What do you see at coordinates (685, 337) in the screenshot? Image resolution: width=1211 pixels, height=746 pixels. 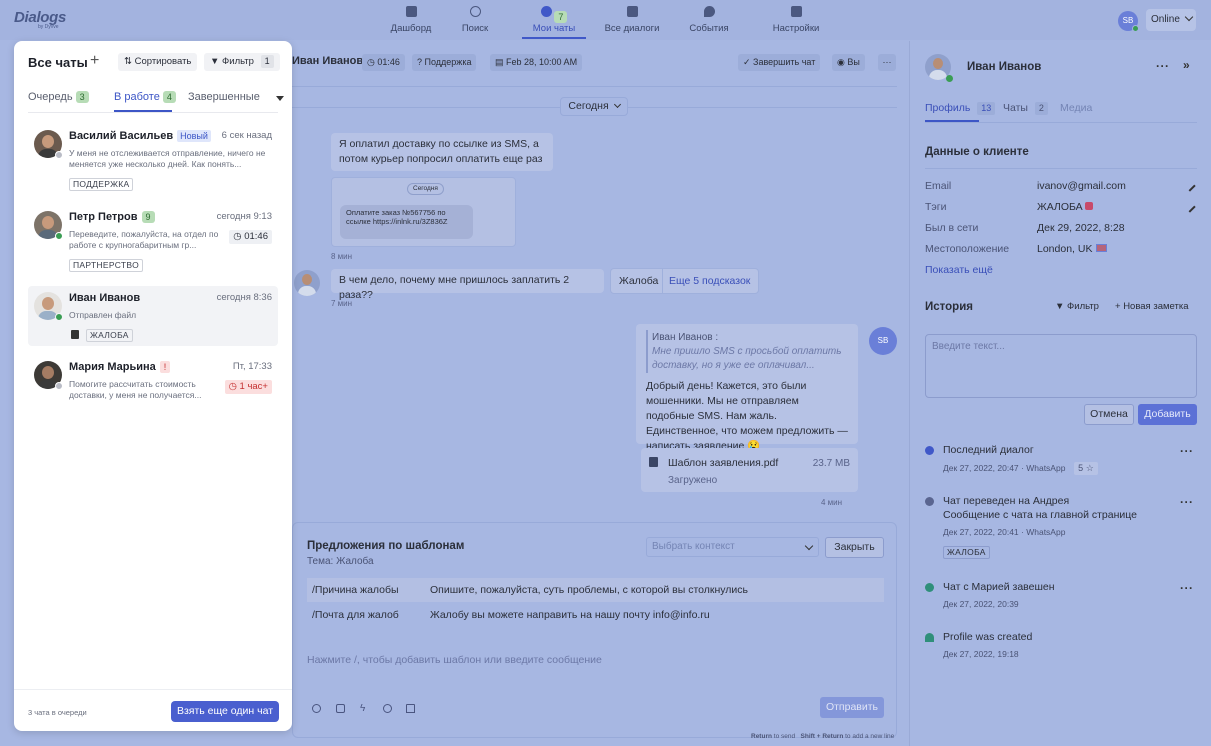 I see `reply-quote-author: Иван Иванов :` at bounding box center [685, 337].